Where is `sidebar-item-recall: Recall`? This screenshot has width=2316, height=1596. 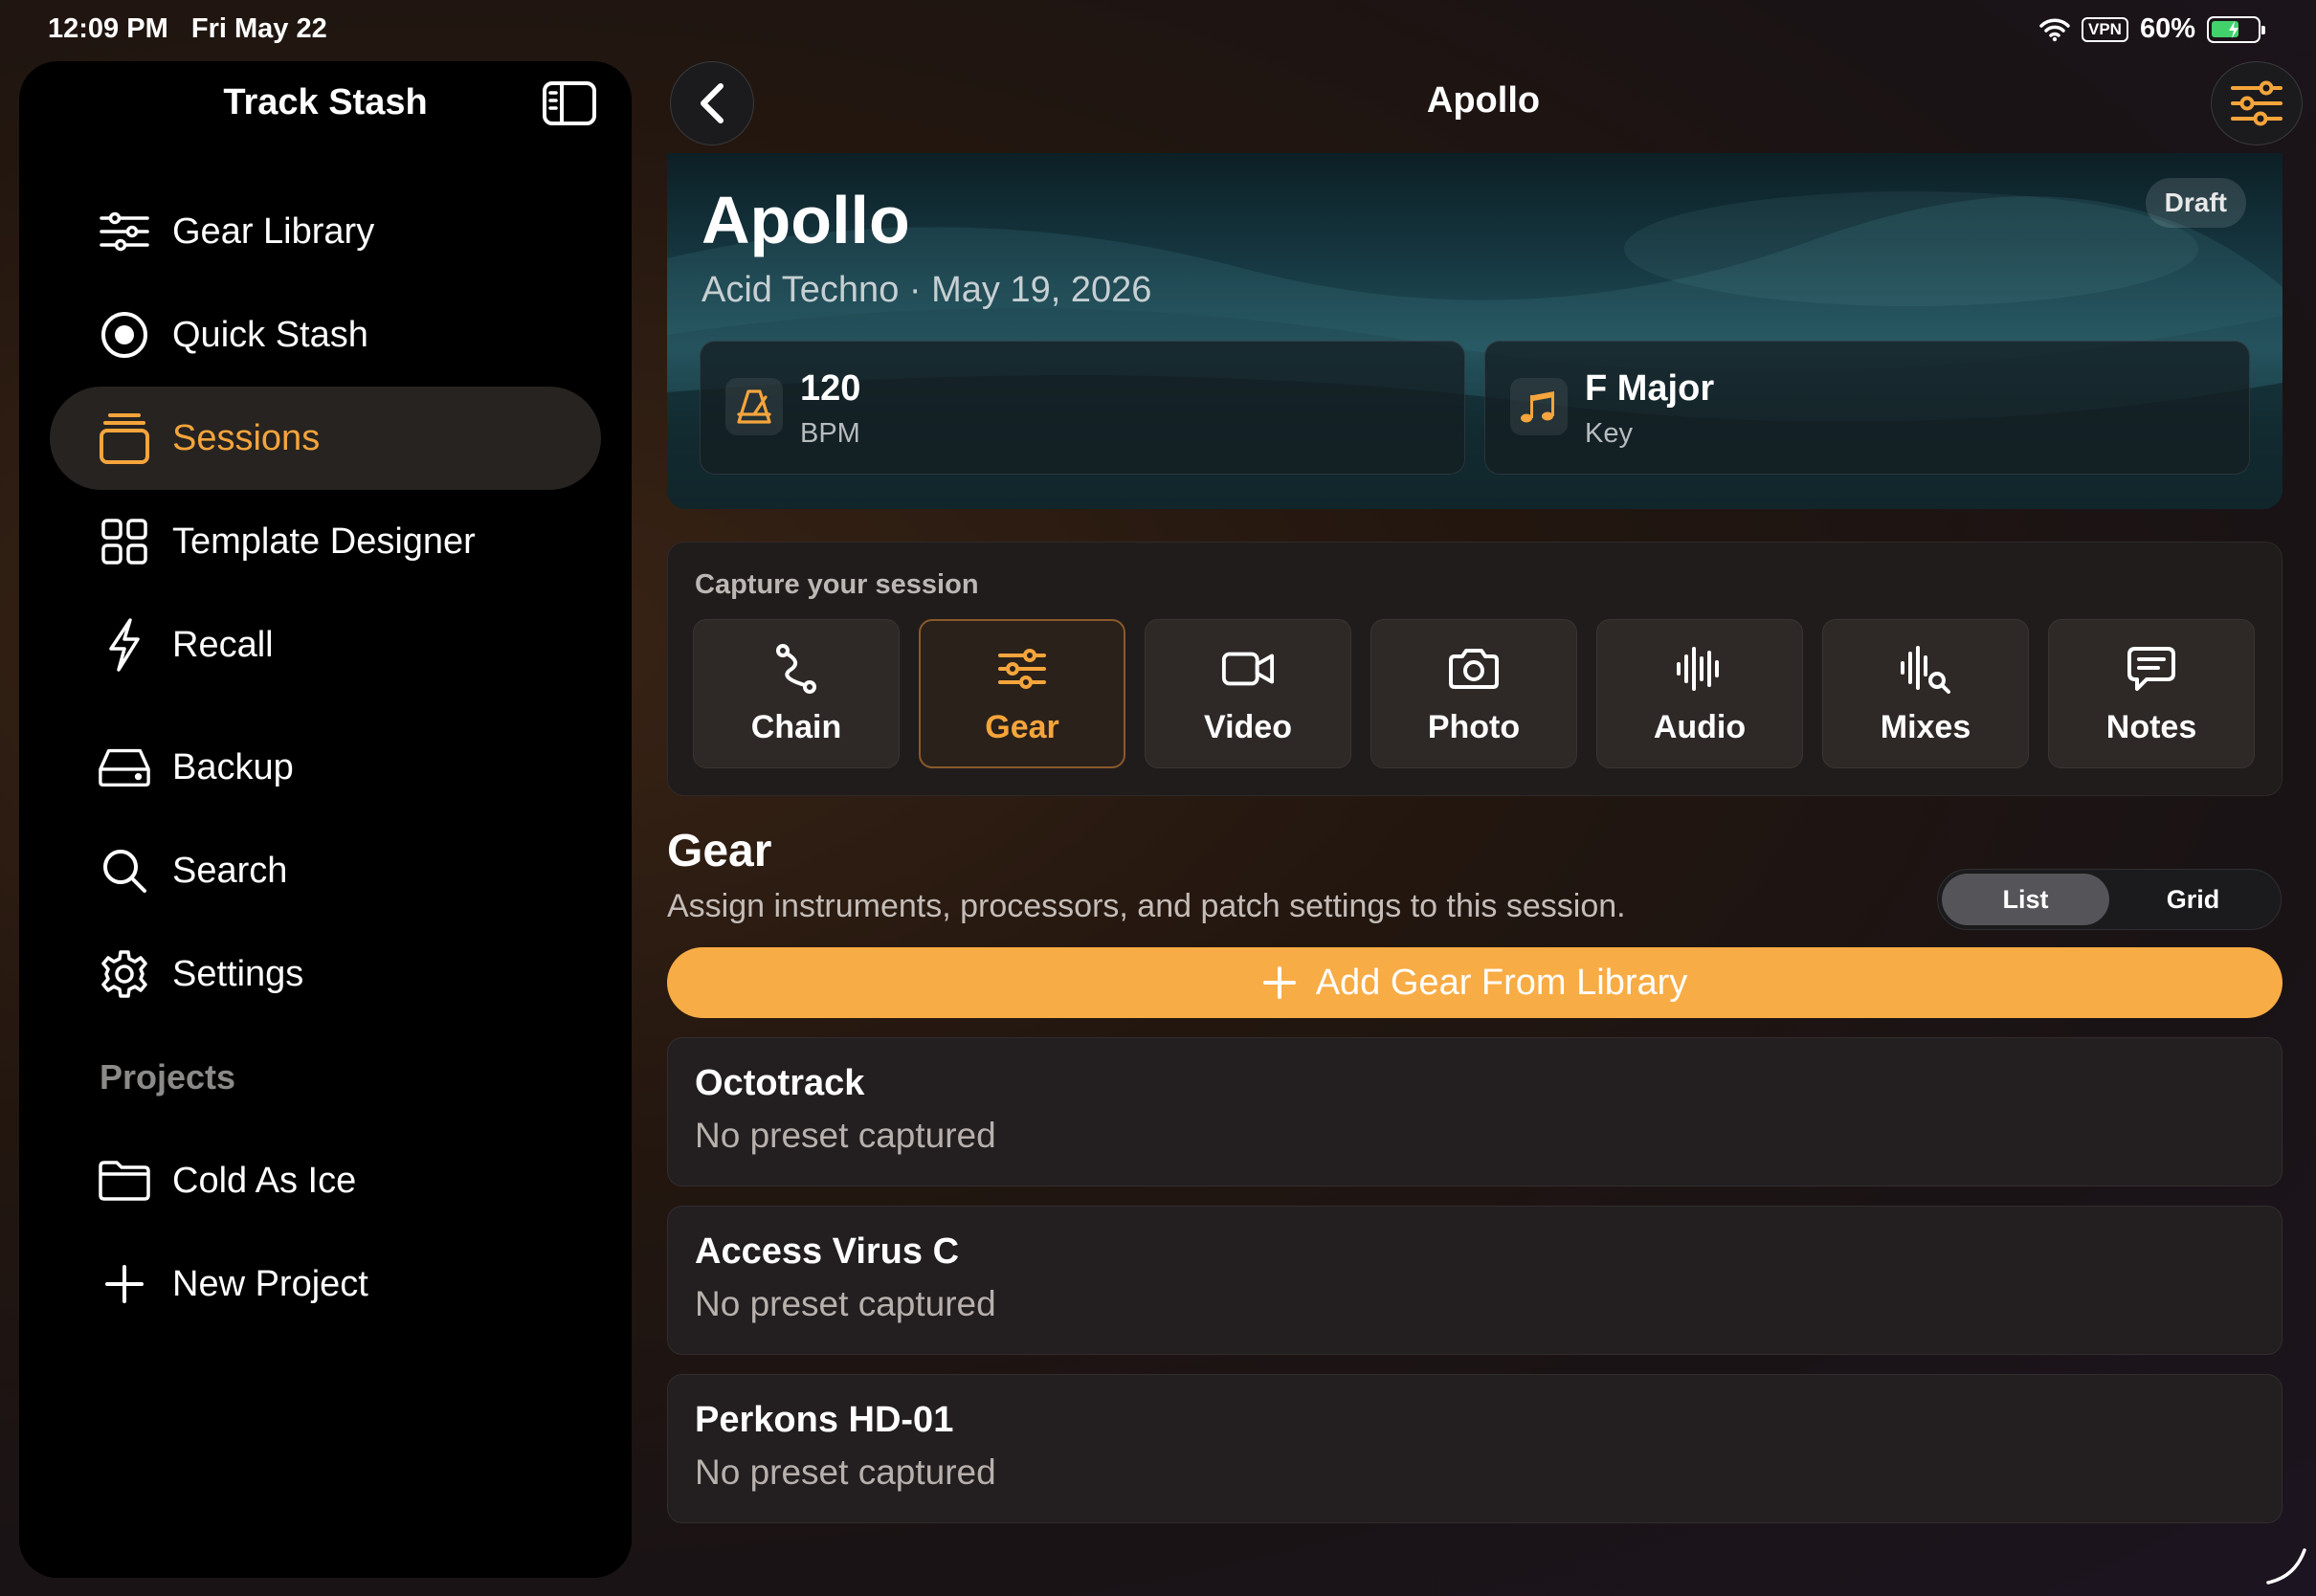
sidebar-item-recall: Recall is located at coordinates (325, 645).